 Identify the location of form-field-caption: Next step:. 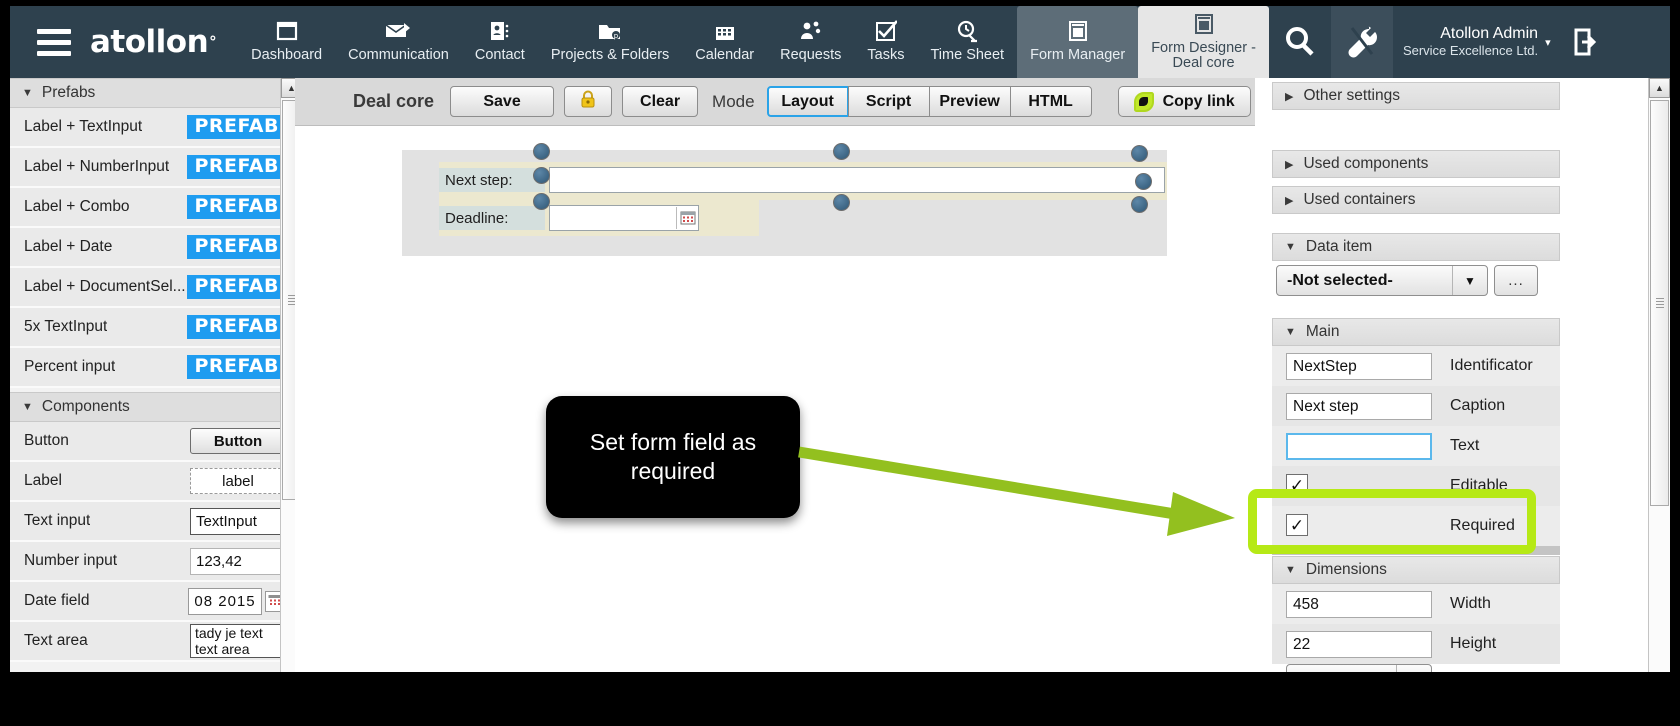
(492, 180).